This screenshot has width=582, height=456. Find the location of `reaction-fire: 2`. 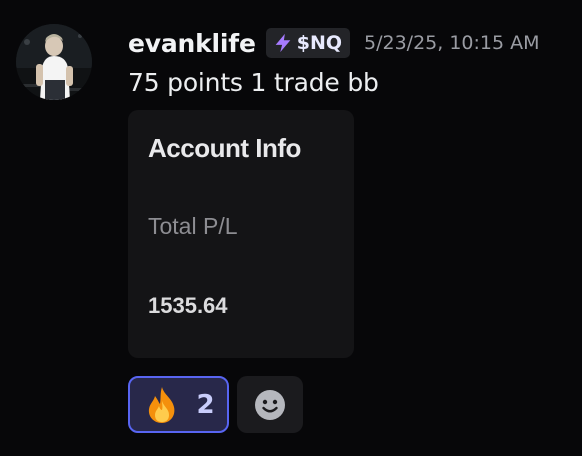

reaction-fire: 2 is located at coordinates (178, 404).